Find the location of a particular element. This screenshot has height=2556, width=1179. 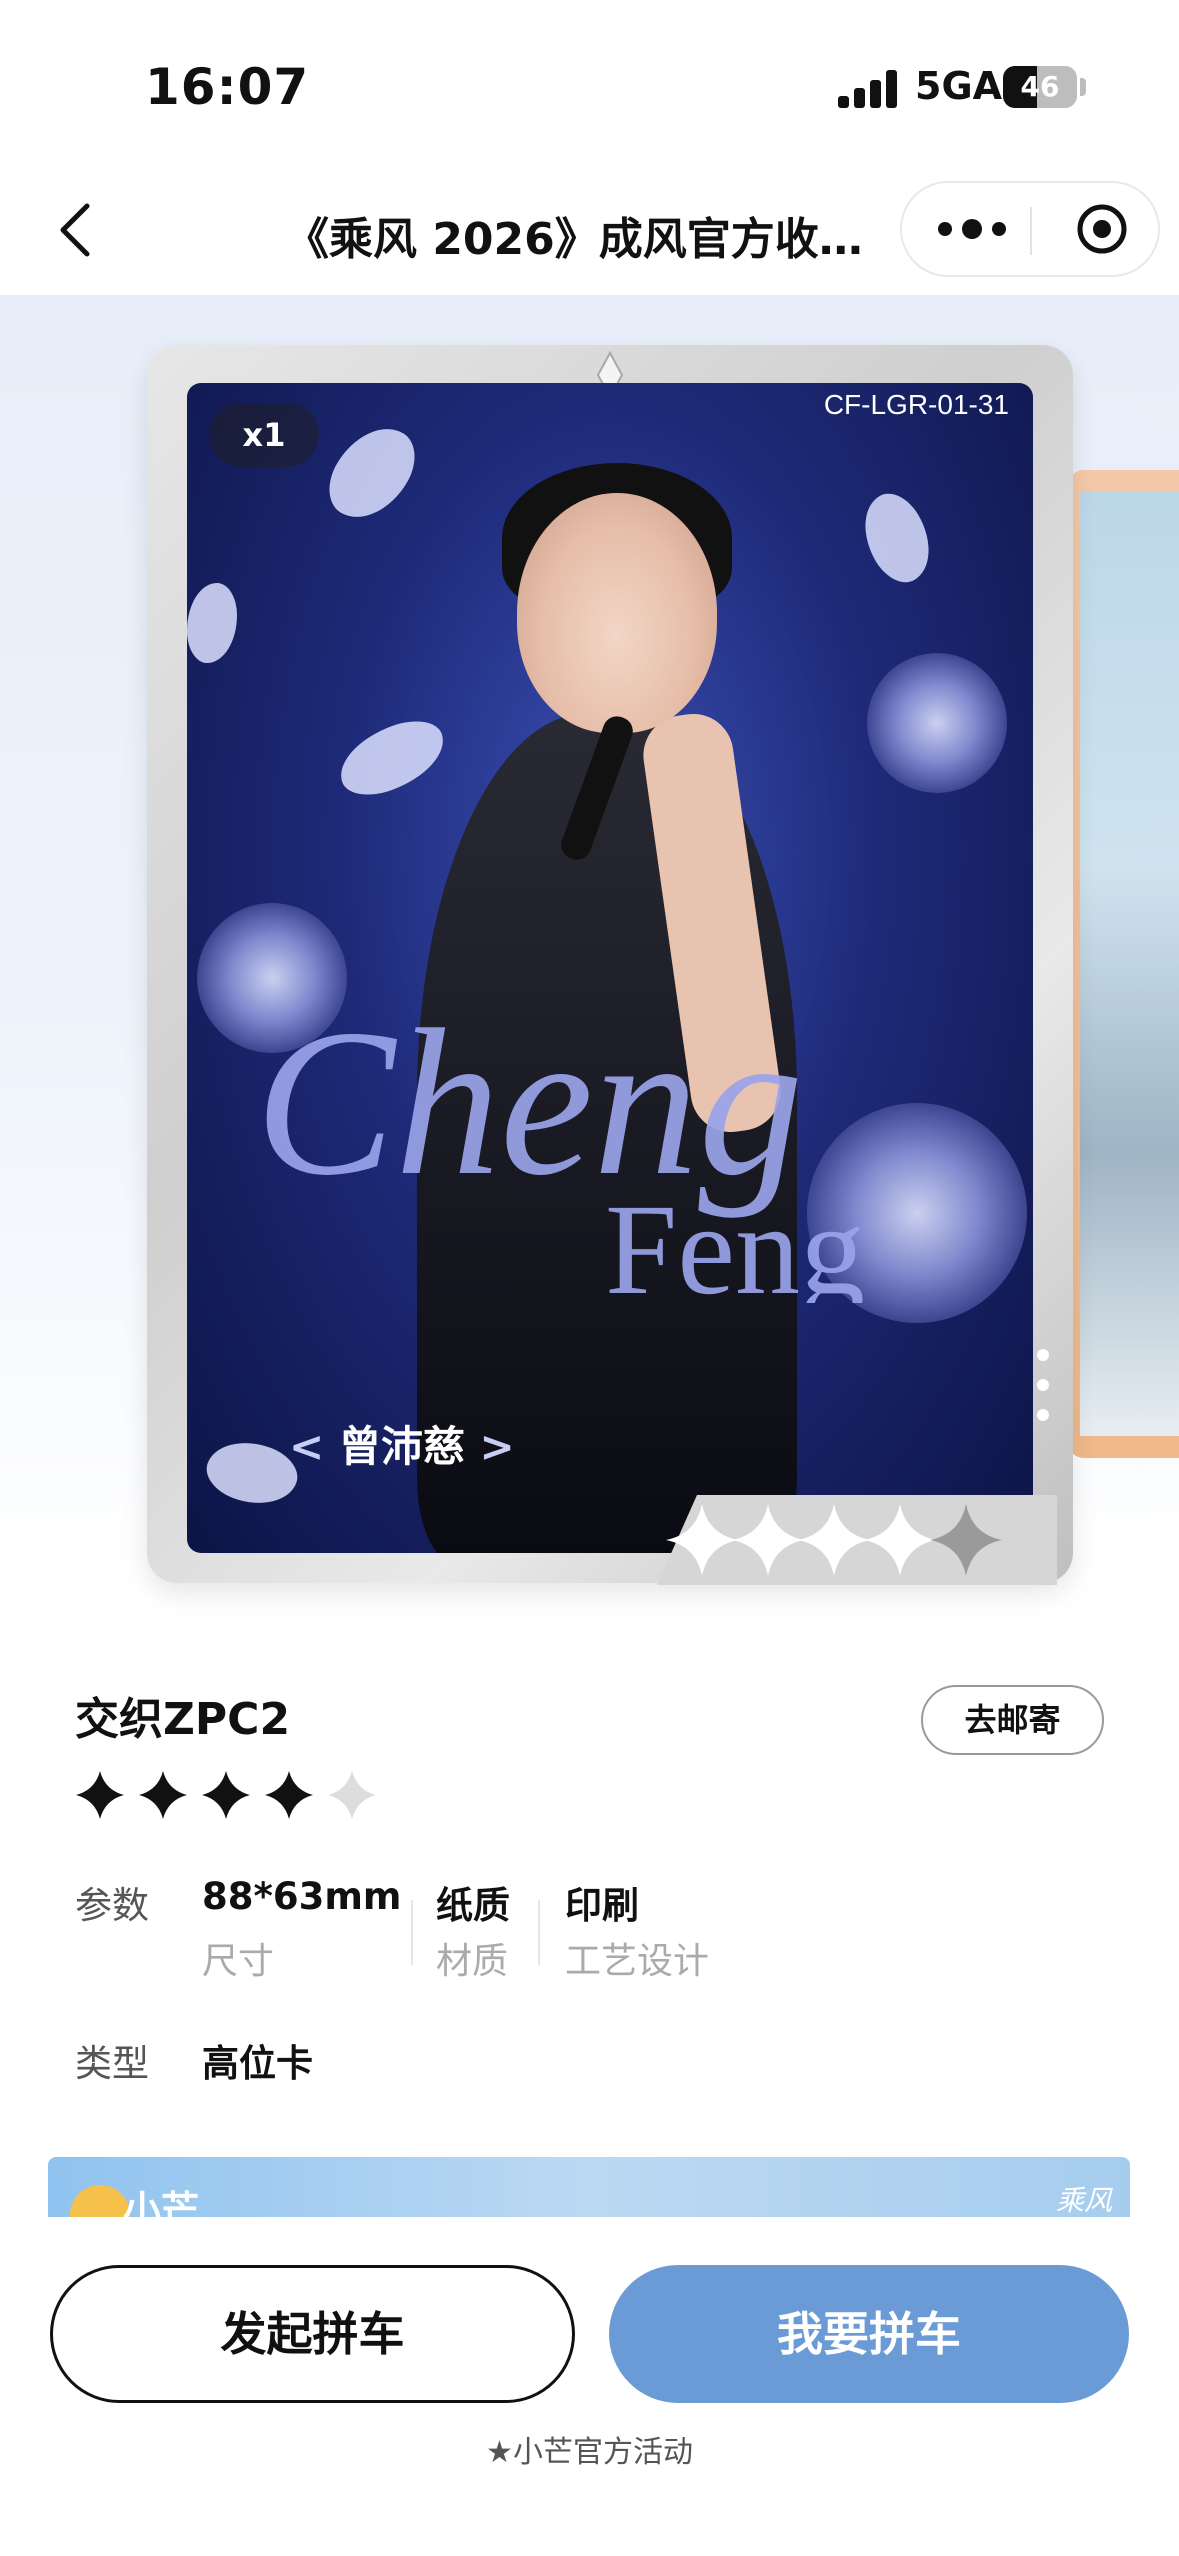

back-button is located at coordinates (75, 230).